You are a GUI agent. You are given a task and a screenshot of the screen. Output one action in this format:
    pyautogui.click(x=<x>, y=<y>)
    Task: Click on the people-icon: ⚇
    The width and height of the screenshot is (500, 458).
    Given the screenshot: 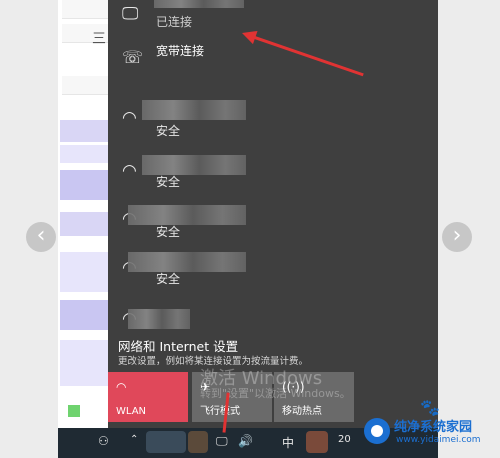 What is the action you would take?
    pyautogui.click(x=103, y=441)
    